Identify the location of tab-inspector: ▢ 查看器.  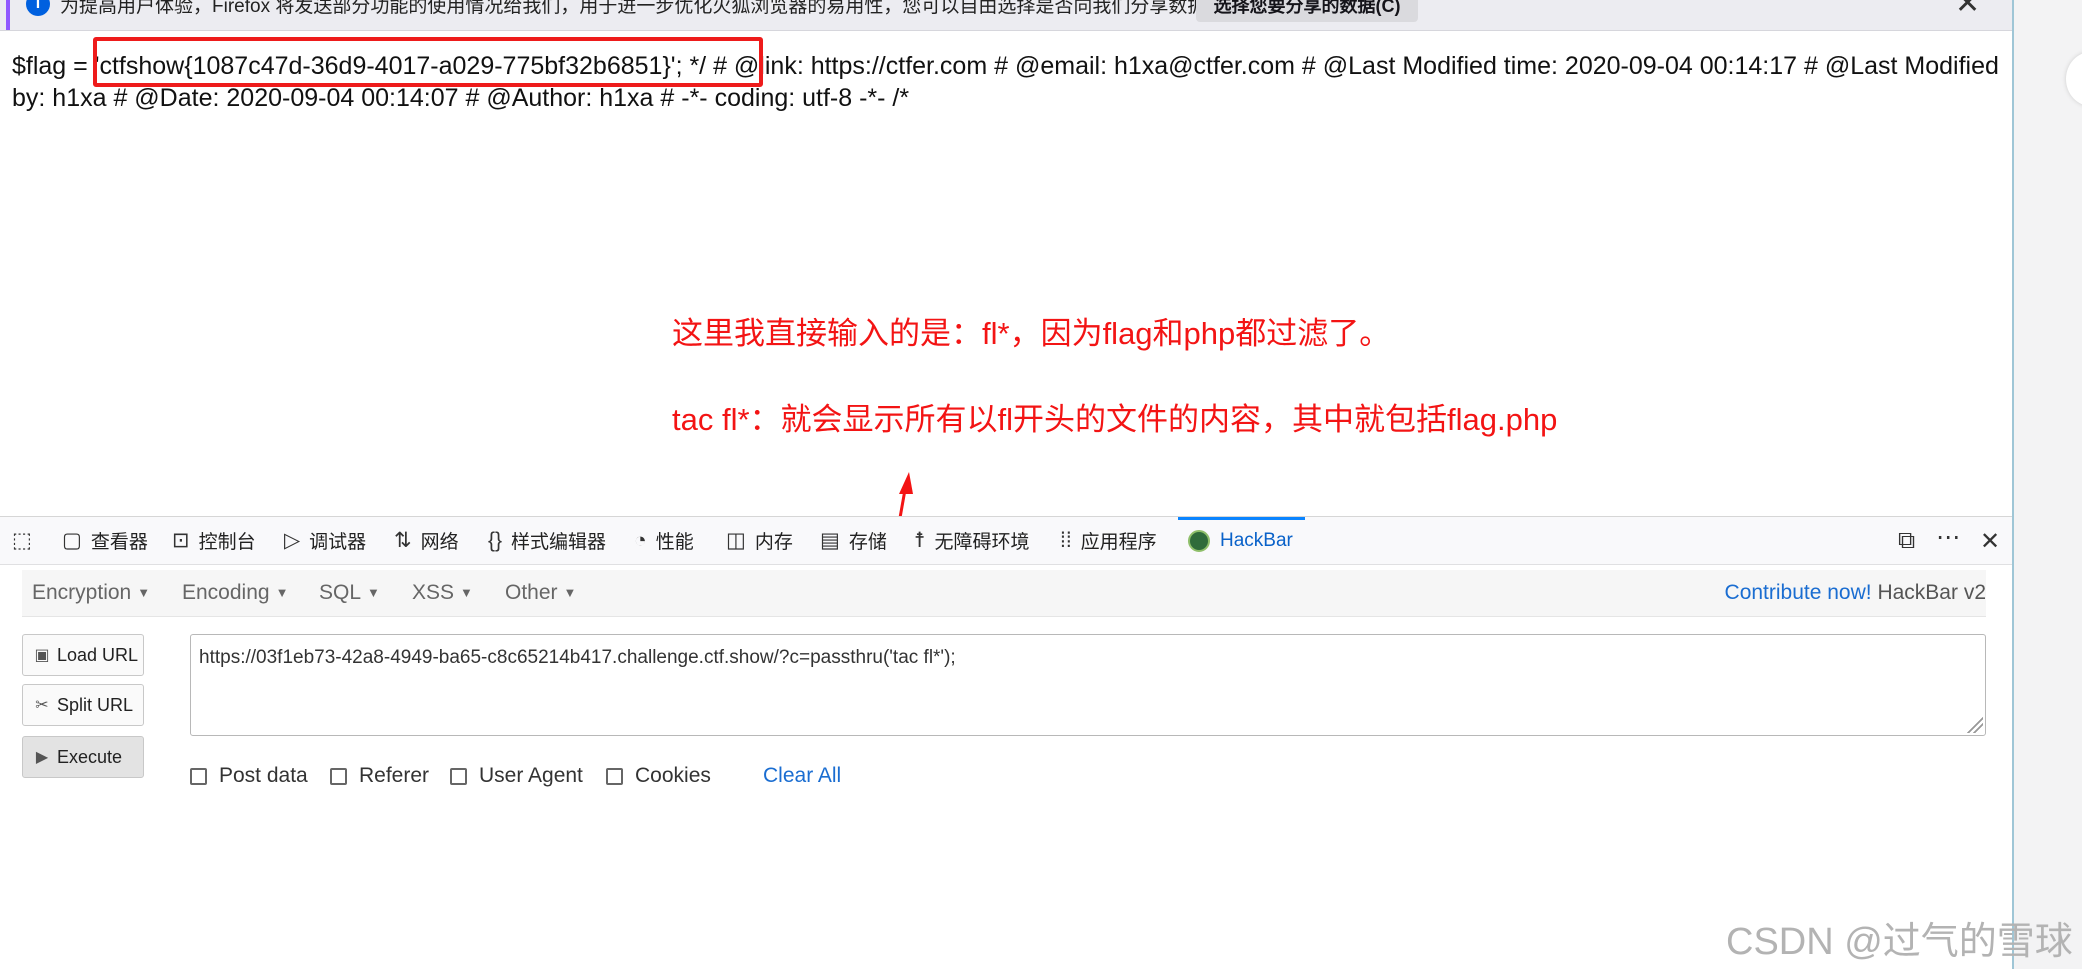
(105, 540).